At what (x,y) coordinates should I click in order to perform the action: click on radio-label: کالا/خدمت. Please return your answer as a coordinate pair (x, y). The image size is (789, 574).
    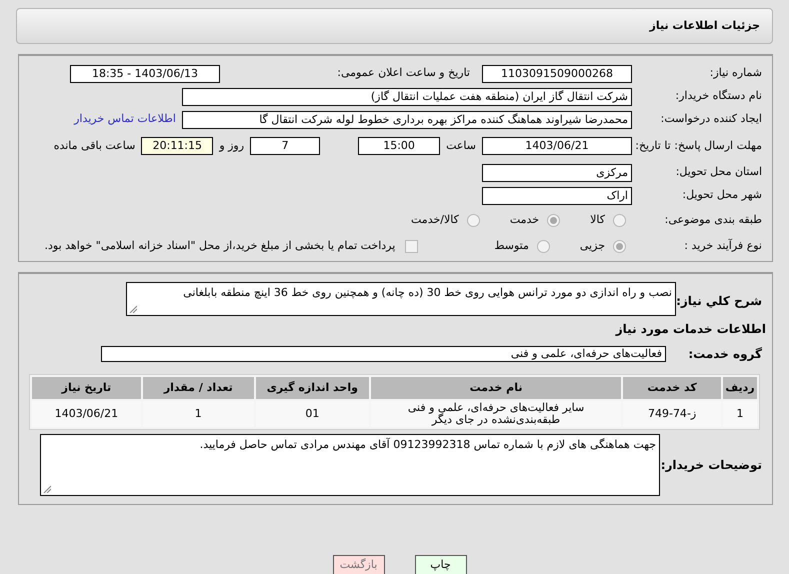
    Looking at the image, I should click on (435, 220).